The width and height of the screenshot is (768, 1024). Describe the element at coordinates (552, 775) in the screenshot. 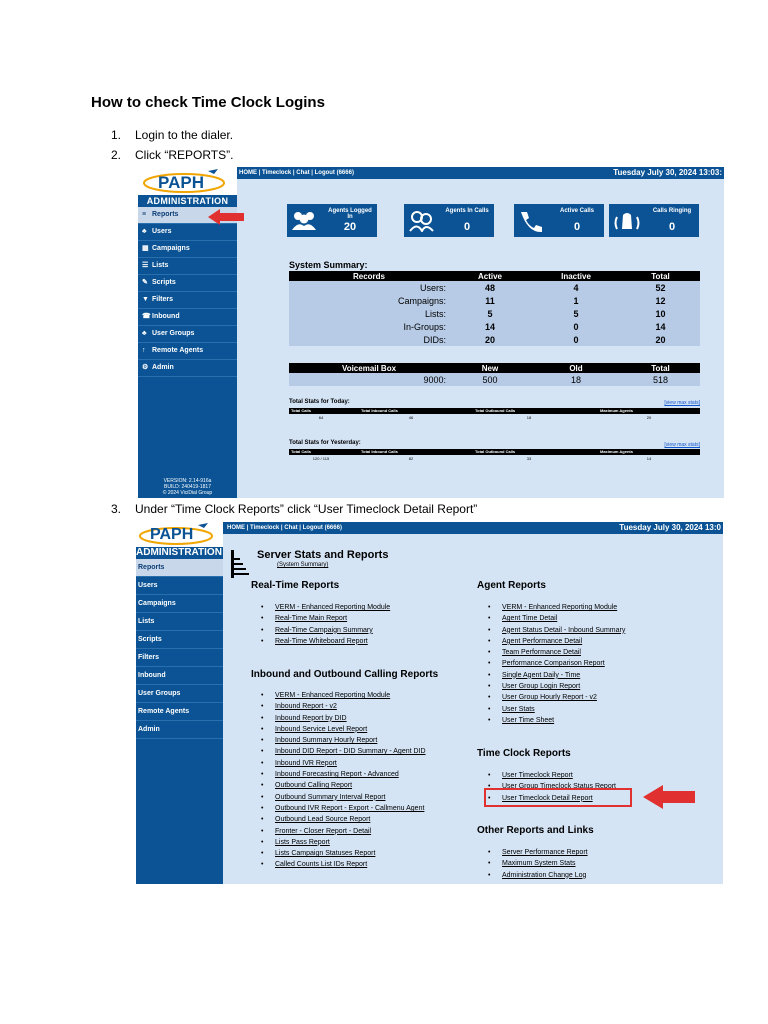

I see `list-item: User Timeclock Report` at that location.